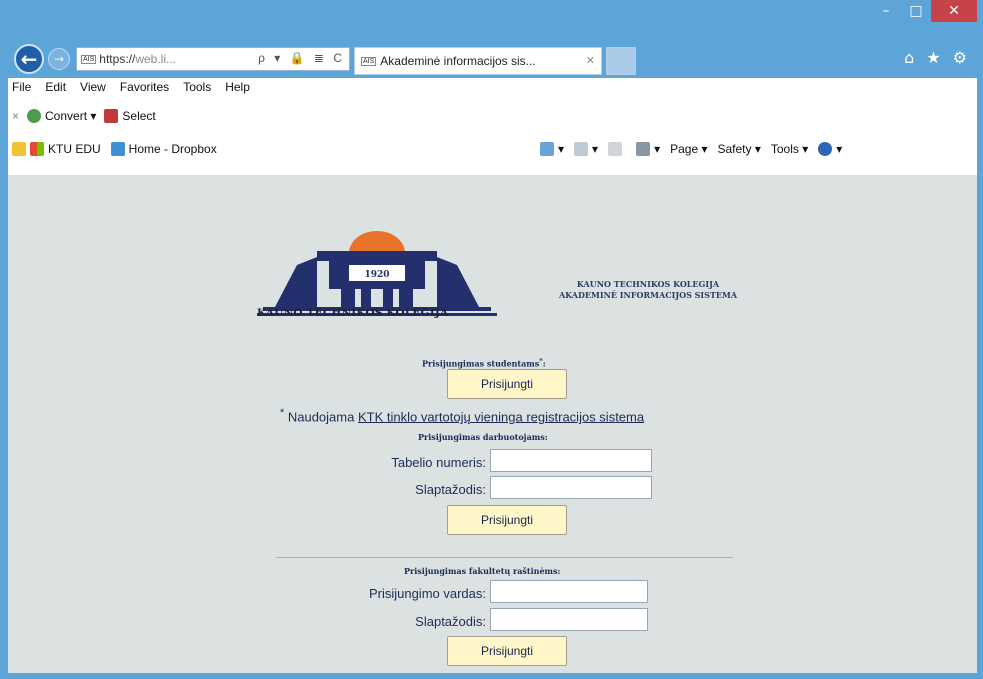 This screenshot has width=983, height=679. I want to click on students-login-button: Prisijungti, so click(507, 384).